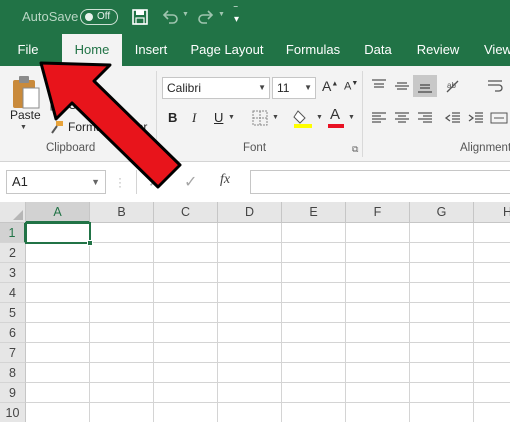 Image resolution: width=510 pixels, height=422 pixels. What do you see at coordinates (120, 182) in the screenshot?
I see `resize-handle-icon: · · ·` at bounding box center [120, 182].